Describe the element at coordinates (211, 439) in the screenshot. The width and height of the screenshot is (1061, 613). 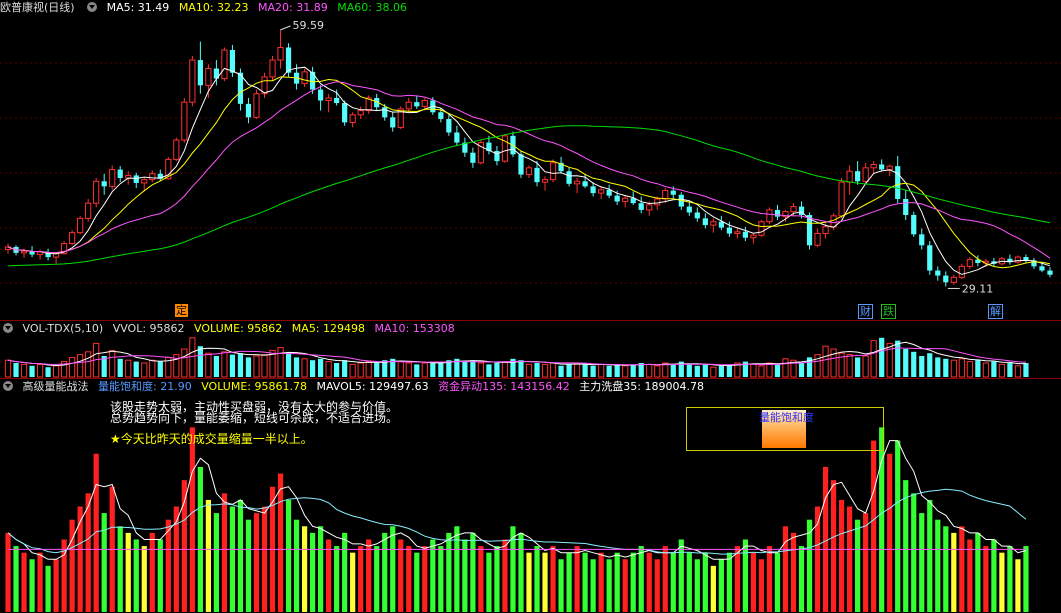
I see `analysis-line-3: ★今天比昨天的成交量缩量一半以上。` at that location.